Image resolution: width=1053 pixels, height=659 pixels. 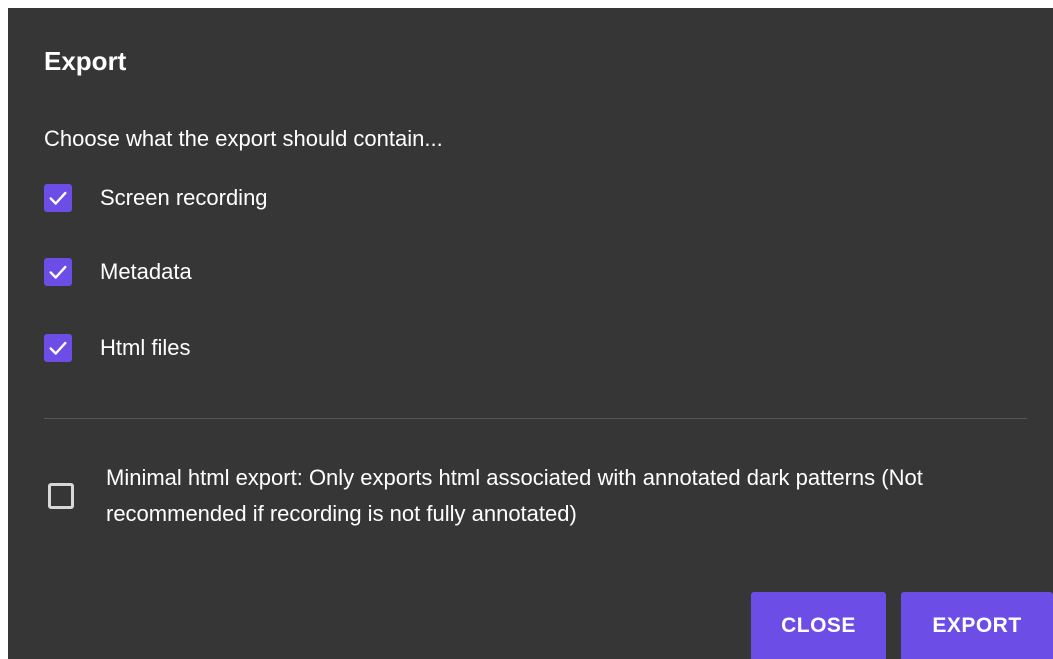 I want to click on metadata-label: Metadata, so click(x=146, y=271).